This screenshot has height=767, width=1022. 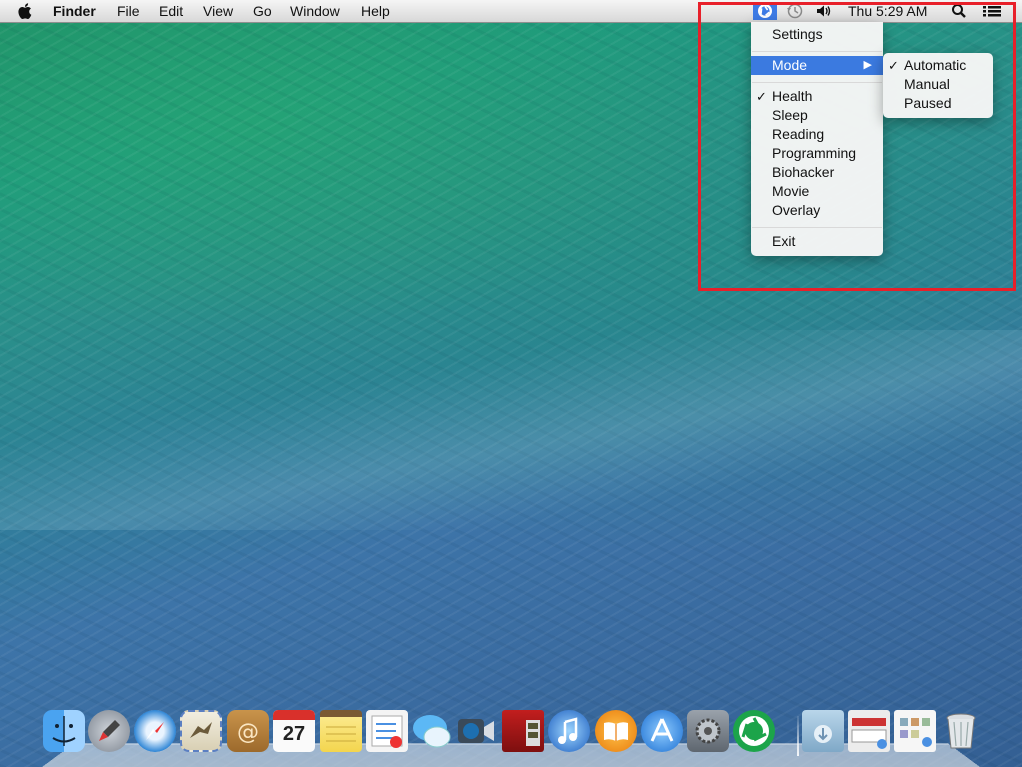 I want to click on menu-item-programming: Programming, so click(x=817, y=153).